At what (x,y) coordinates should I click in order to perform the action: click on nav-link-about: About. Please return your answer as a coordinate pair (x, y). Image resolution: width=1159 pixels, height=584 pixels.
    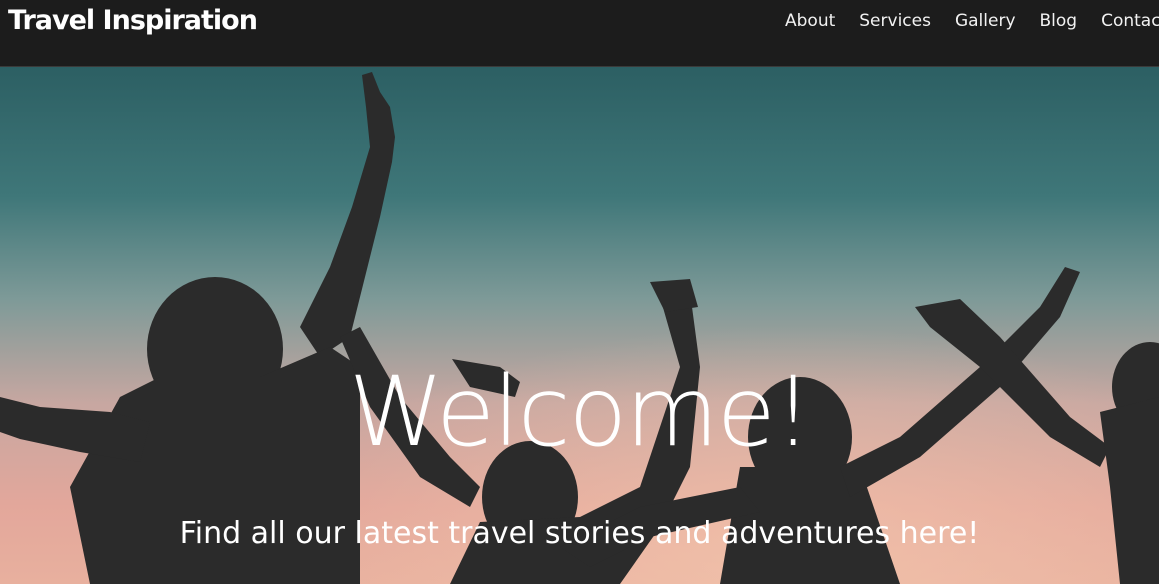
    Looking at the image, I should click on (810, 21).